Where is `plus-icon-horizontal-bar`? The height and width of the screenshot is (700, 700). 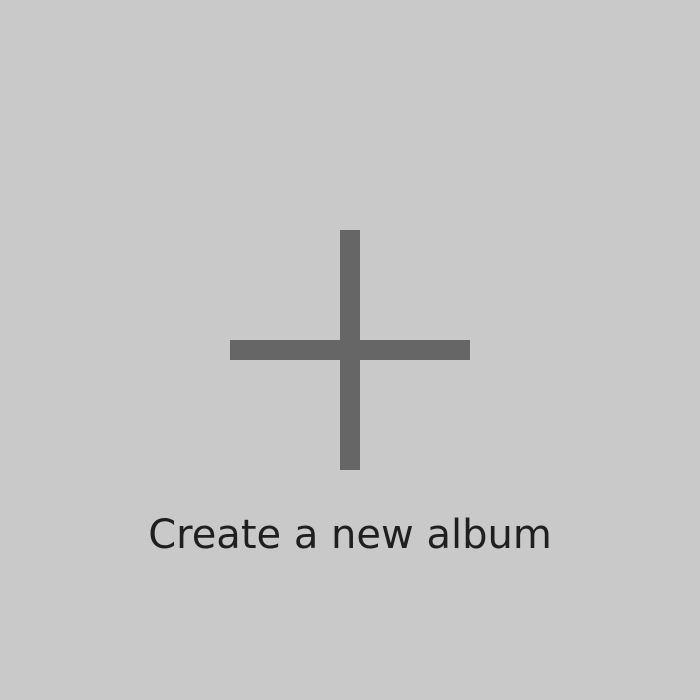
plus-icon-horizontal-bar is located at coordinates (350, 350).